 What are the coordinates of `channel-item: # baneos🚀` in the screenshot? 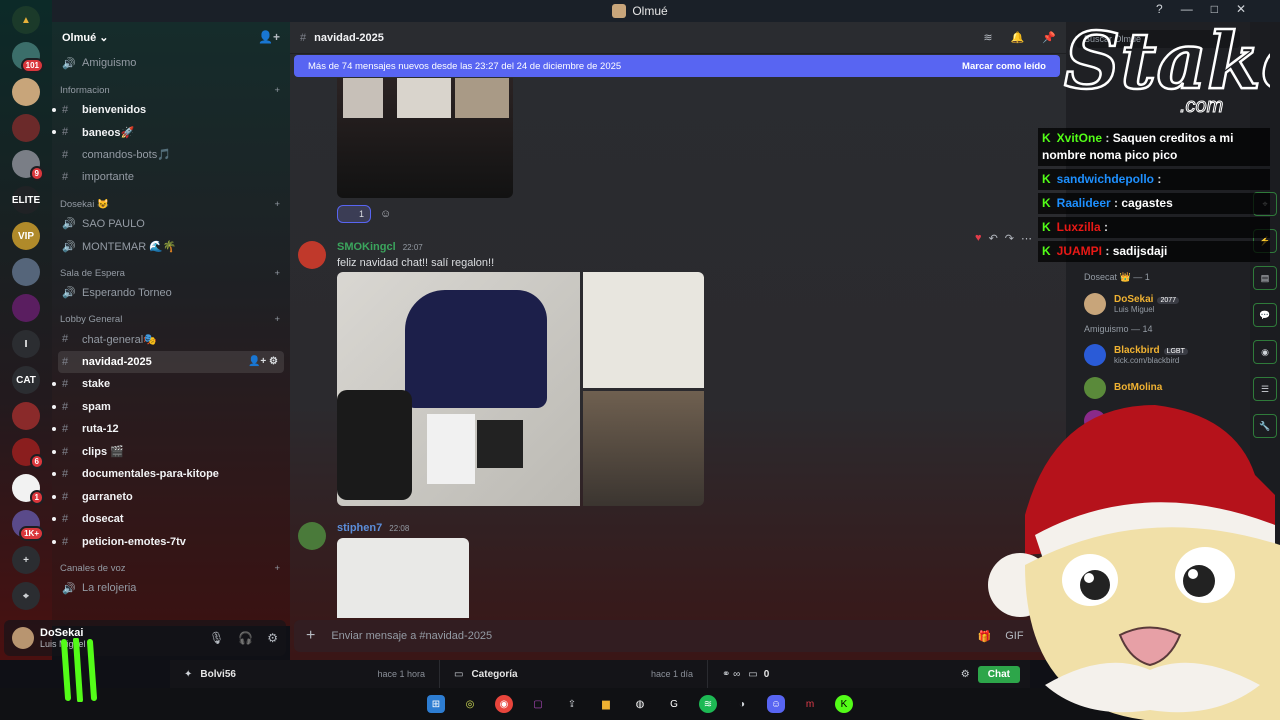 It's located at (168, 132).